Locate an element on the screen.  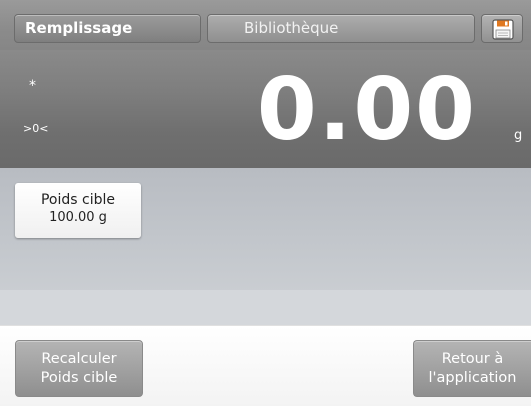
weight-unit: g is located at coordinates (518, 135).